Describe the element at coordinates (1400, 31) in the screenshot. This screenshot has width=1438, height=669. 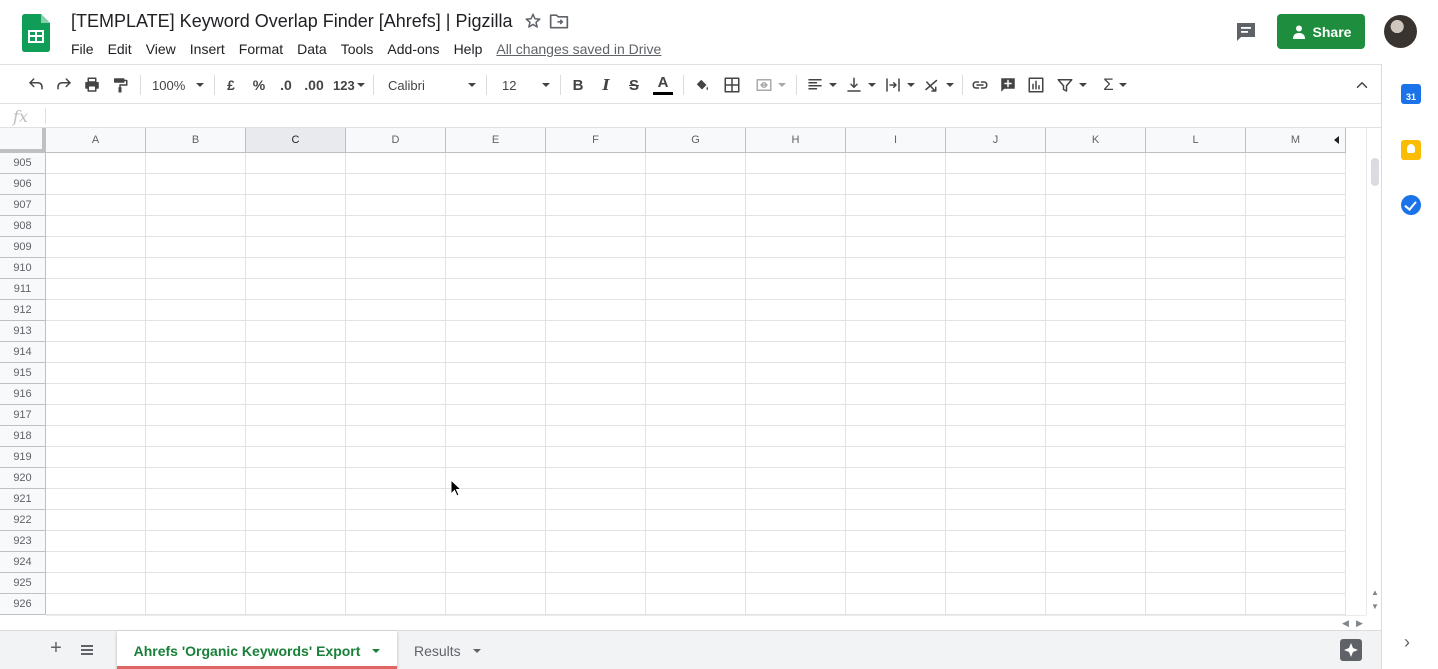
I see `account-avatar` at that location.